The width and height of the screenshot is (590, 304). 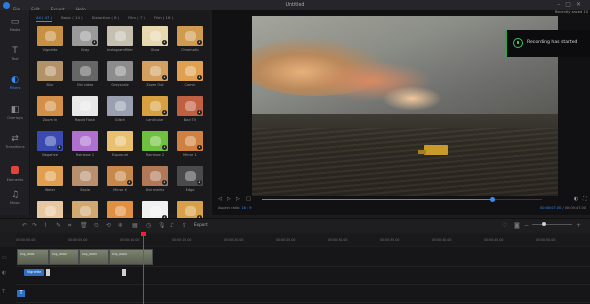 I want to click on filter-thumbnail: Blur, so click(x=50, y=74).